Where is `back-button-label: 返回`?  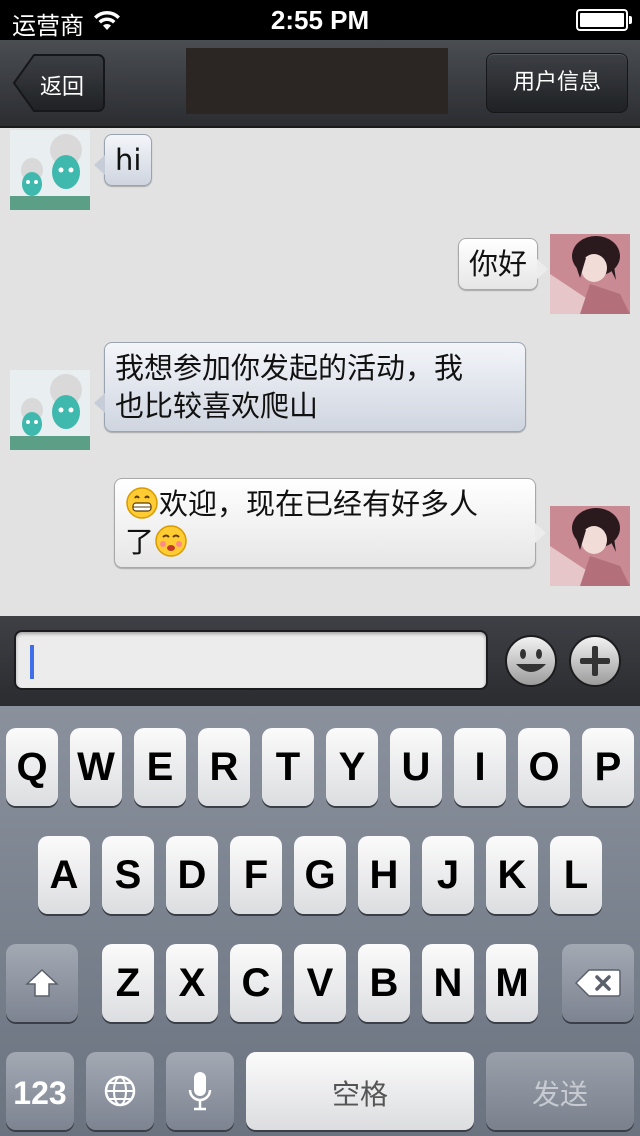
back-button-label: 返回 is located at coordinates (62, 87).